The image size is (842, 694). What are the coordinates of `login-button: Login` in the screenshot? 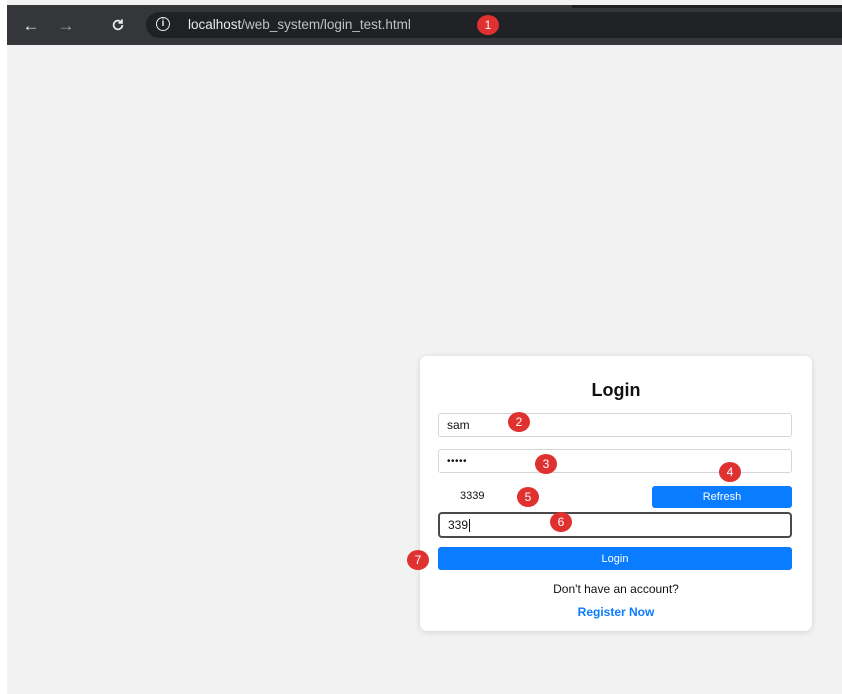 It's located at (615, 558).